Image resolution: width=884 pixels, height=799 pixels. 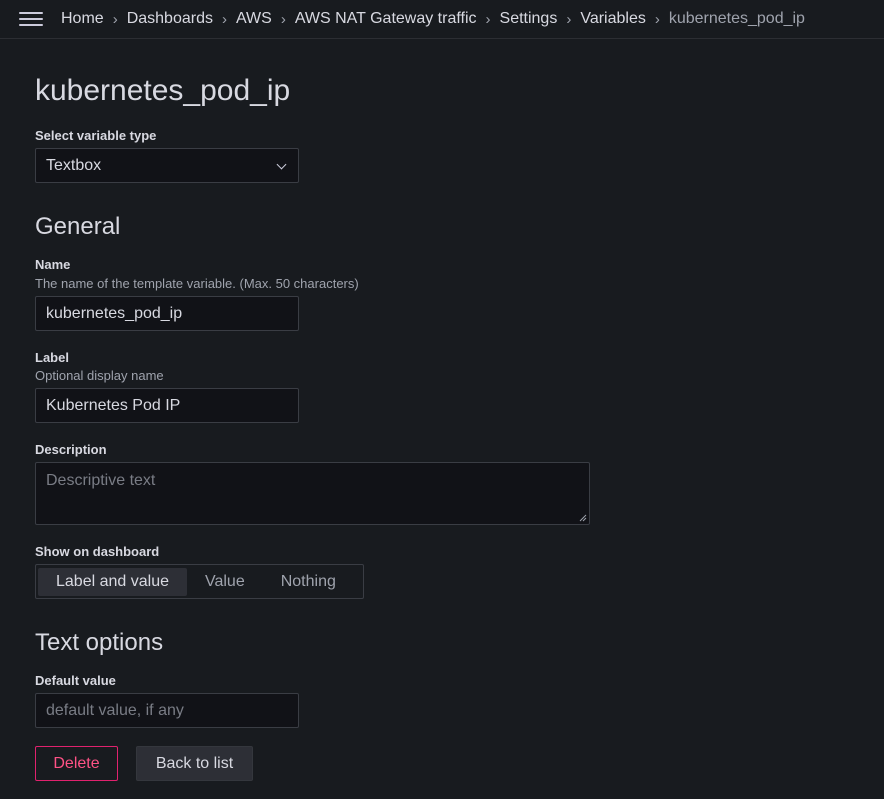 What do you see at coordinates (194, 763) in the screenshot?
I see `back-to-list-button: Back to list` at bounding box center [194, 763].